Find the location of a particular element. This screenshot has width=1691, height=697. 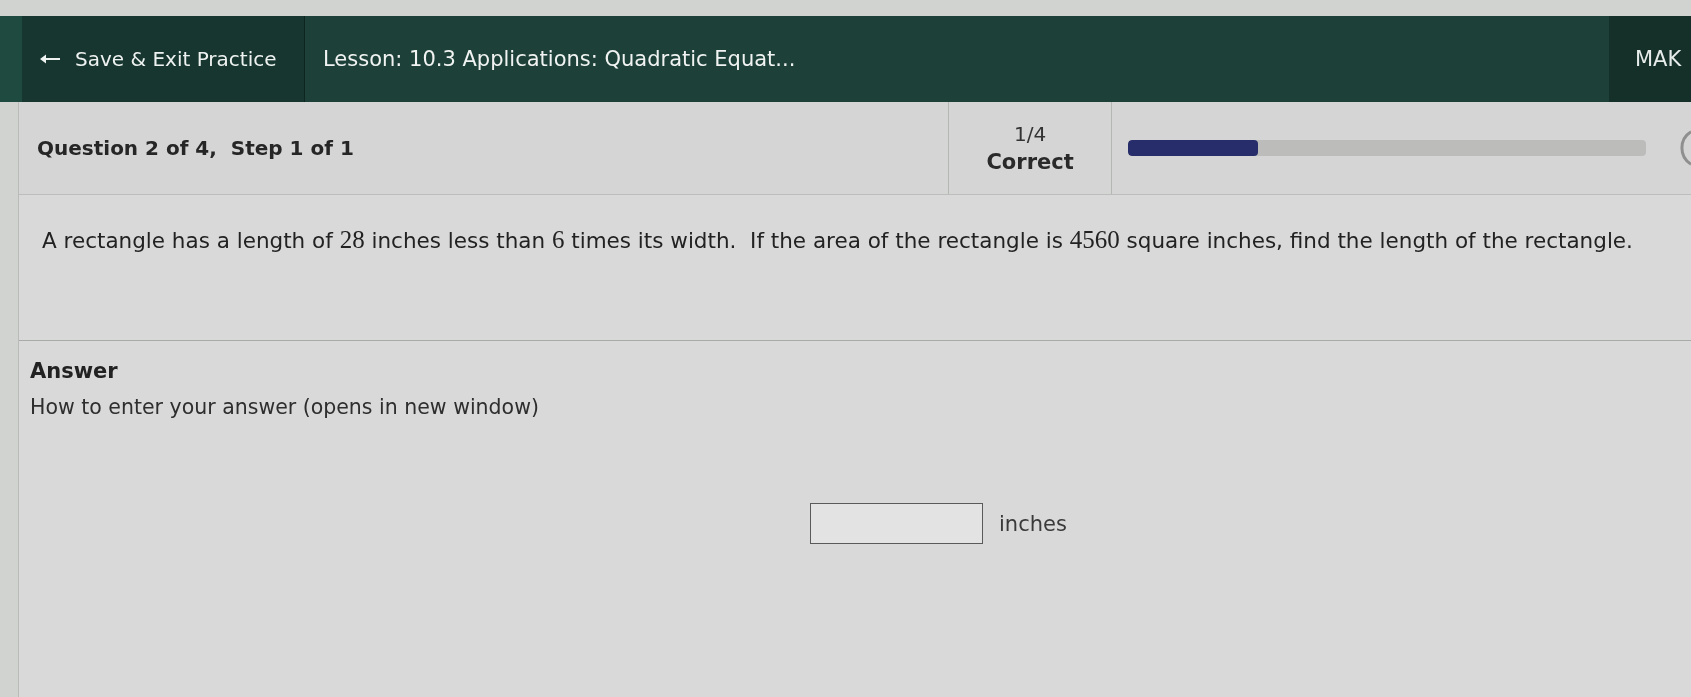

unit-label: inches is located at coordinates (1033, 523).